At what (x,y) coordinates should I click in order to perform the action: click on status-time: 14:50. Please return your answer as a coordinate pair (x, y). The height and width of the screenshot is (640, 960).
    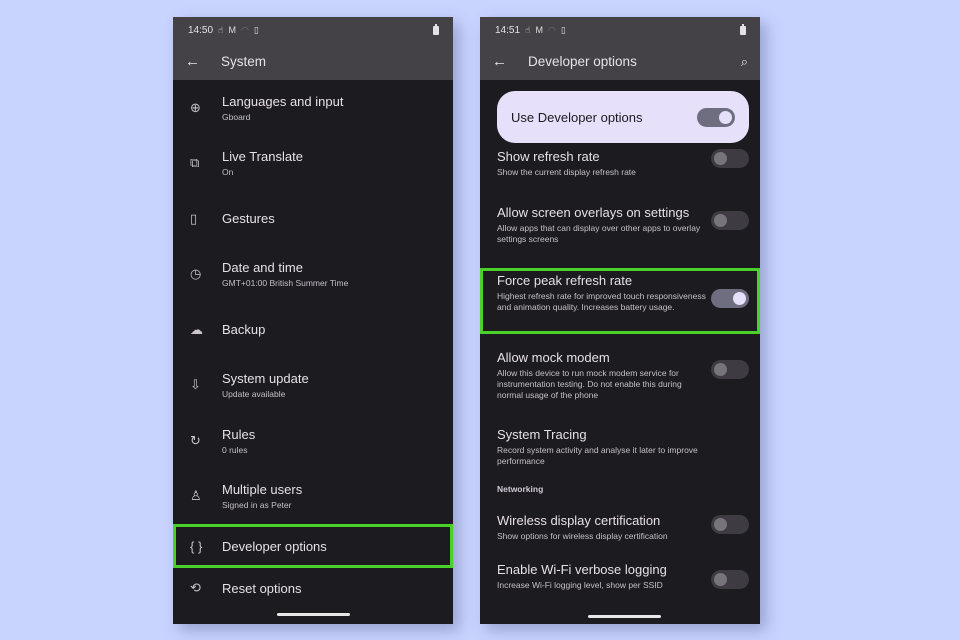
    Looking at the image, I should click on (201, 30).